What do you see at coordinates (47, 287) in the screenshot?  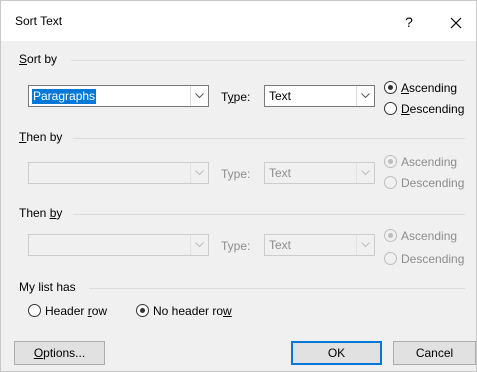 I see `my-list-has-label: My list has` at bounding box center [47, 287].